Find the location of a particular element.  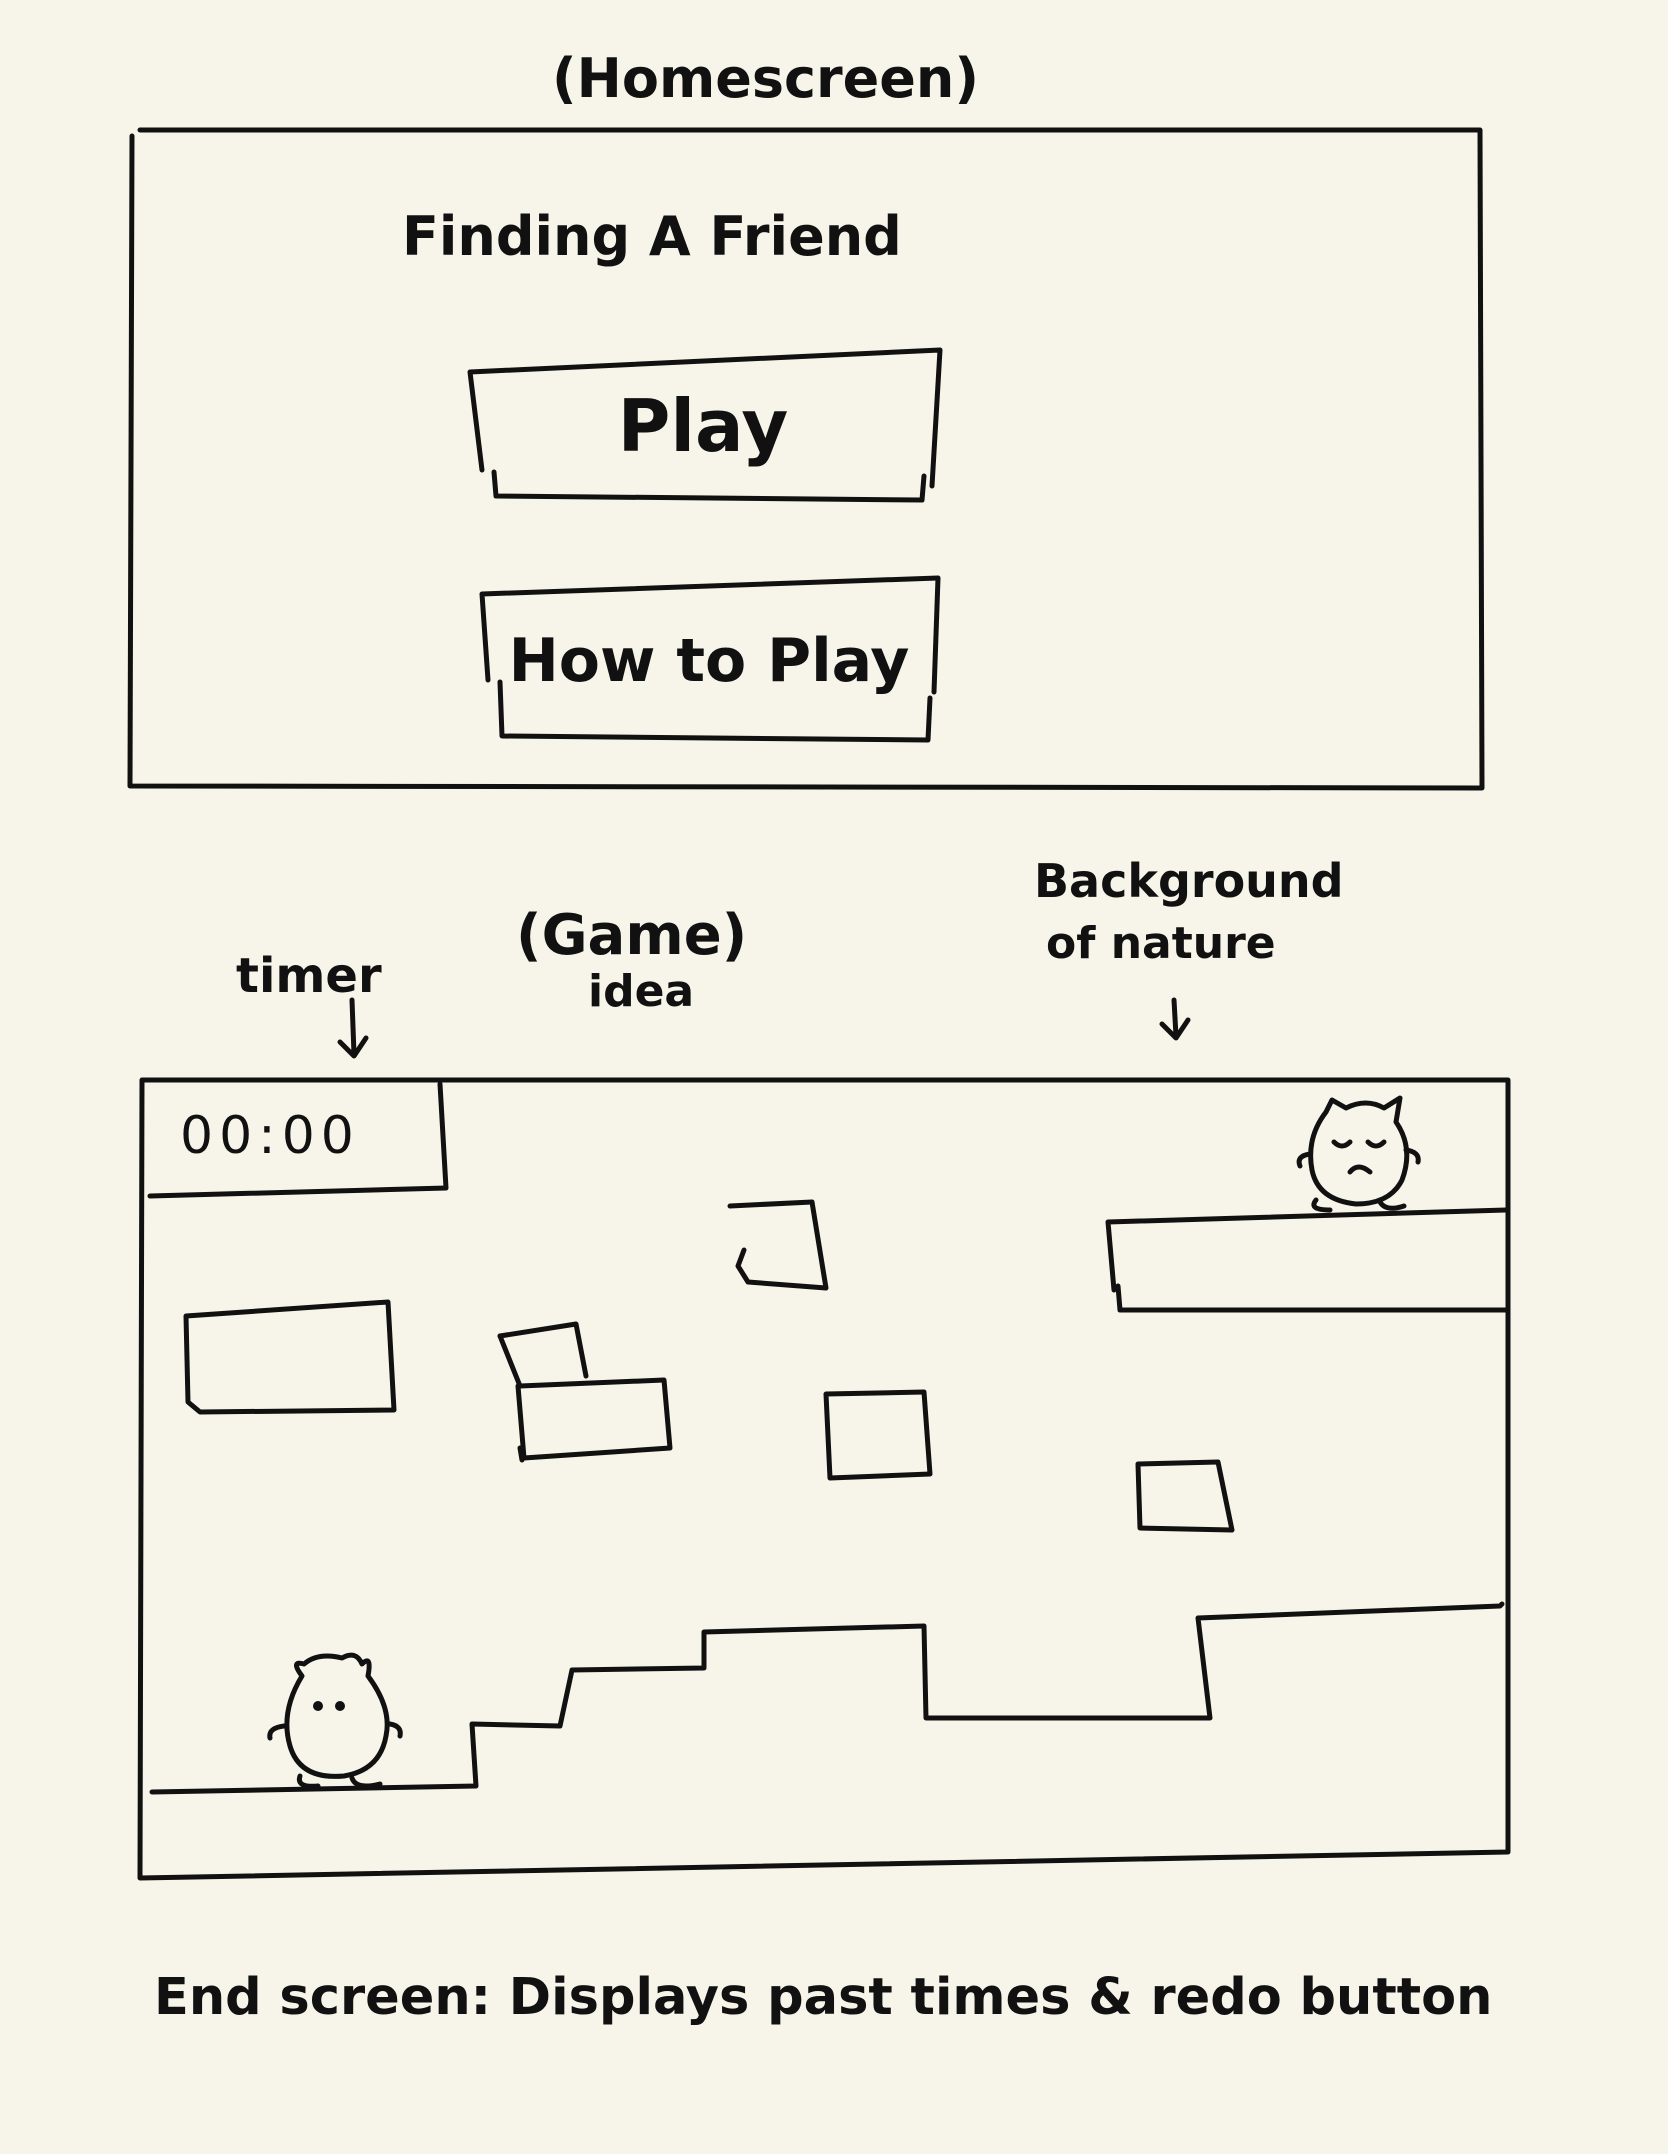

background-note: Background is located at coordinates (1189, 881).